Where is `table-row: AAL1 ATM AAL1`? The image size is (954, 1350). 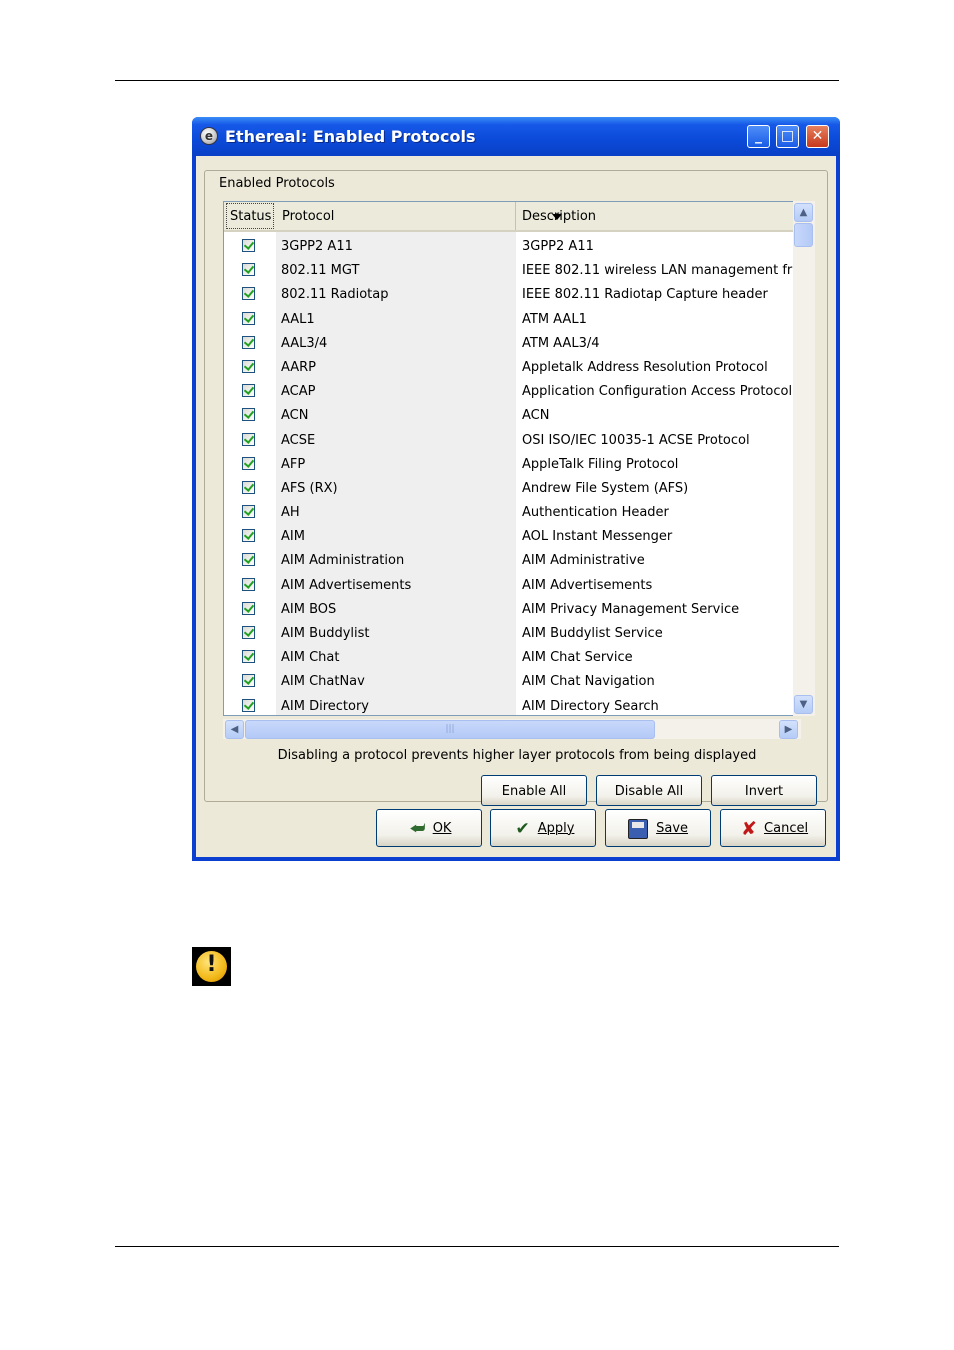 table-row: AAL1 ATM AAL1 is located at coordinates (512, 316).